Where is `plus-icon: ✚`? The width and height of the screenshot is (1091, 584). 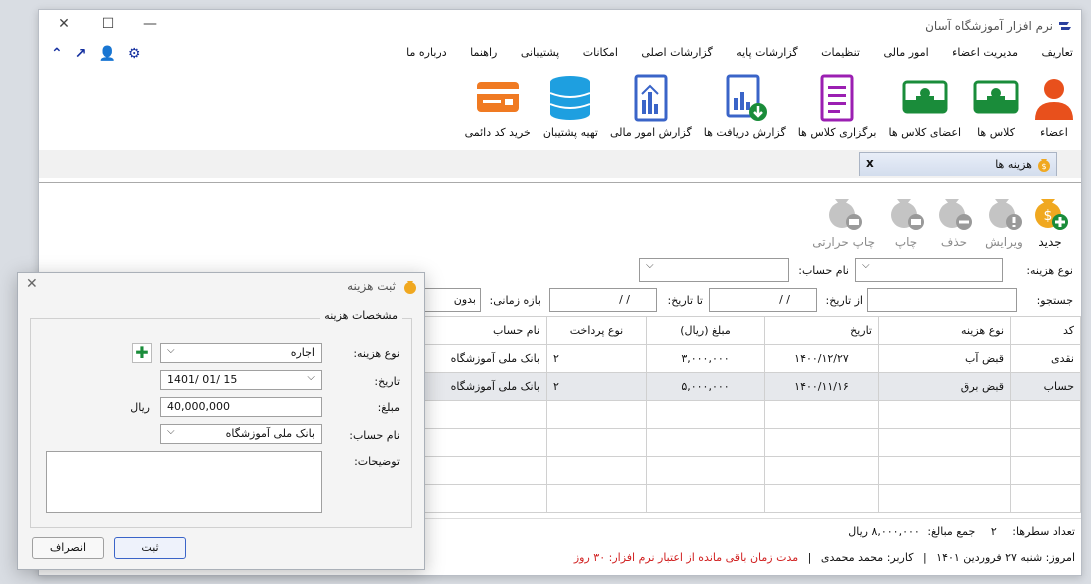
plus-icon: ✚ is located at coordinates (142, 352).